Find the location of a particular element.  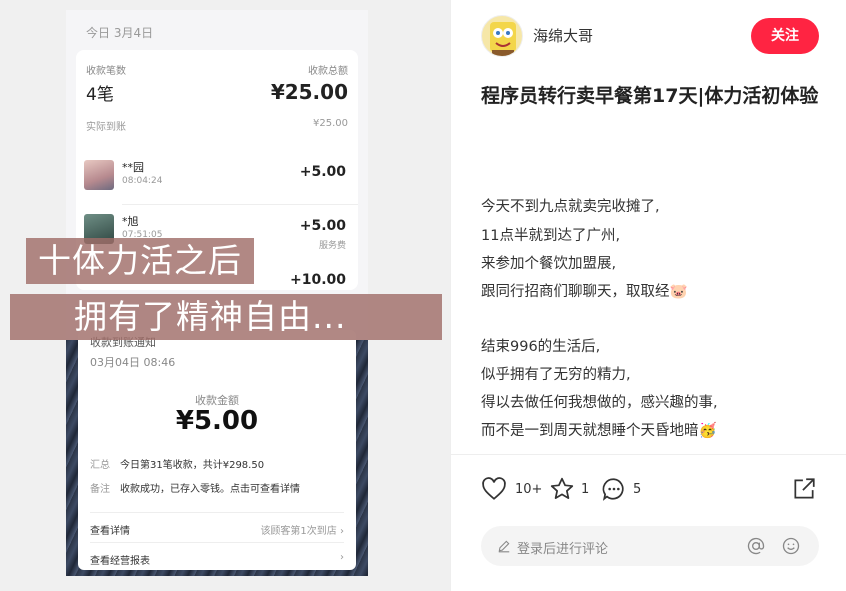

total-label: 收款总额 is located at coordinates (328, 71).